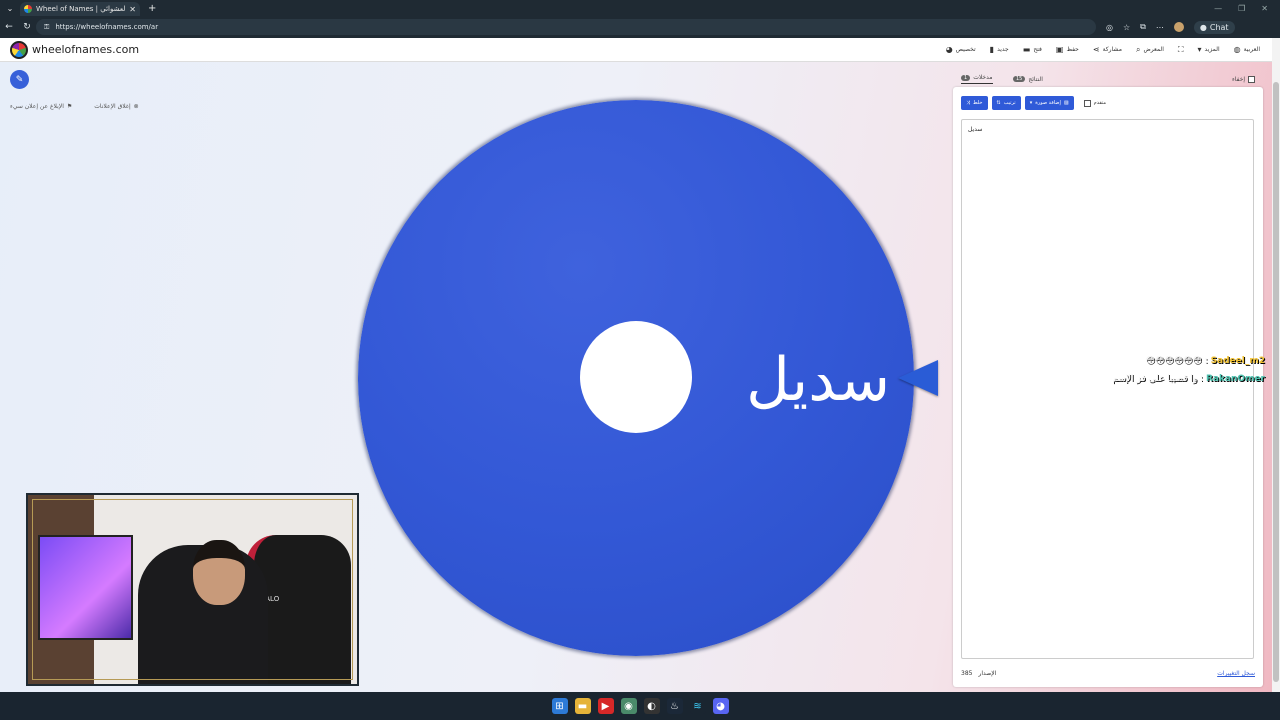  Describe the element at coordinates (1241, 8) in the screenshot. I see `maximize-icon: ❐` at that location.